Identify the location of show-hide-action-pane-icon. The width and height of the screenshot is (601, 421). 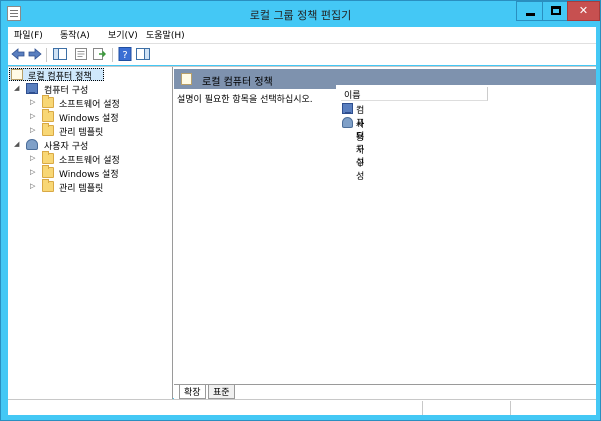
(143, 54).